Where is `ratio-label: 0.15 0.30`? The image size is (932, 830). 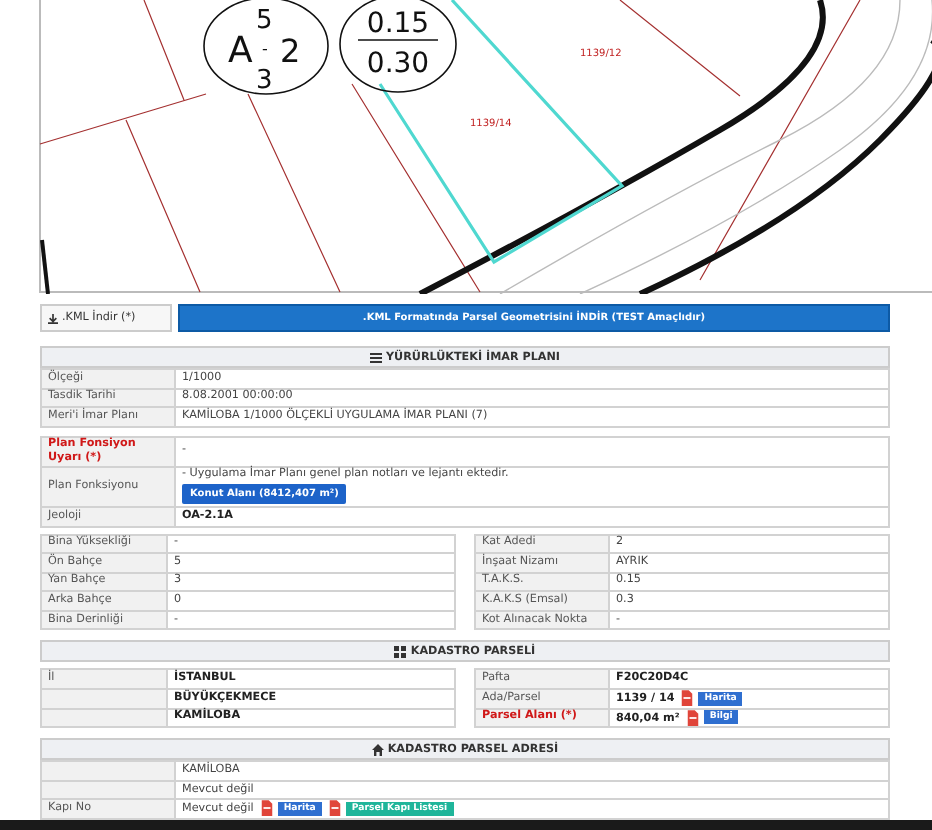
ratio-label: 0.15 0.30 is located at coordinates (398, 46).